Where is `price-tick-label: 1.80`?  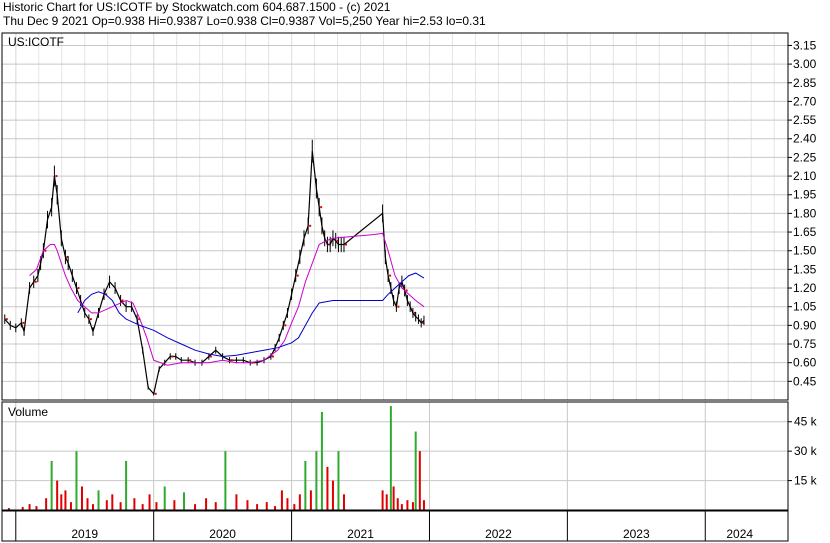 price-tick-label: 1.80 is located at coordinates (805, 213).